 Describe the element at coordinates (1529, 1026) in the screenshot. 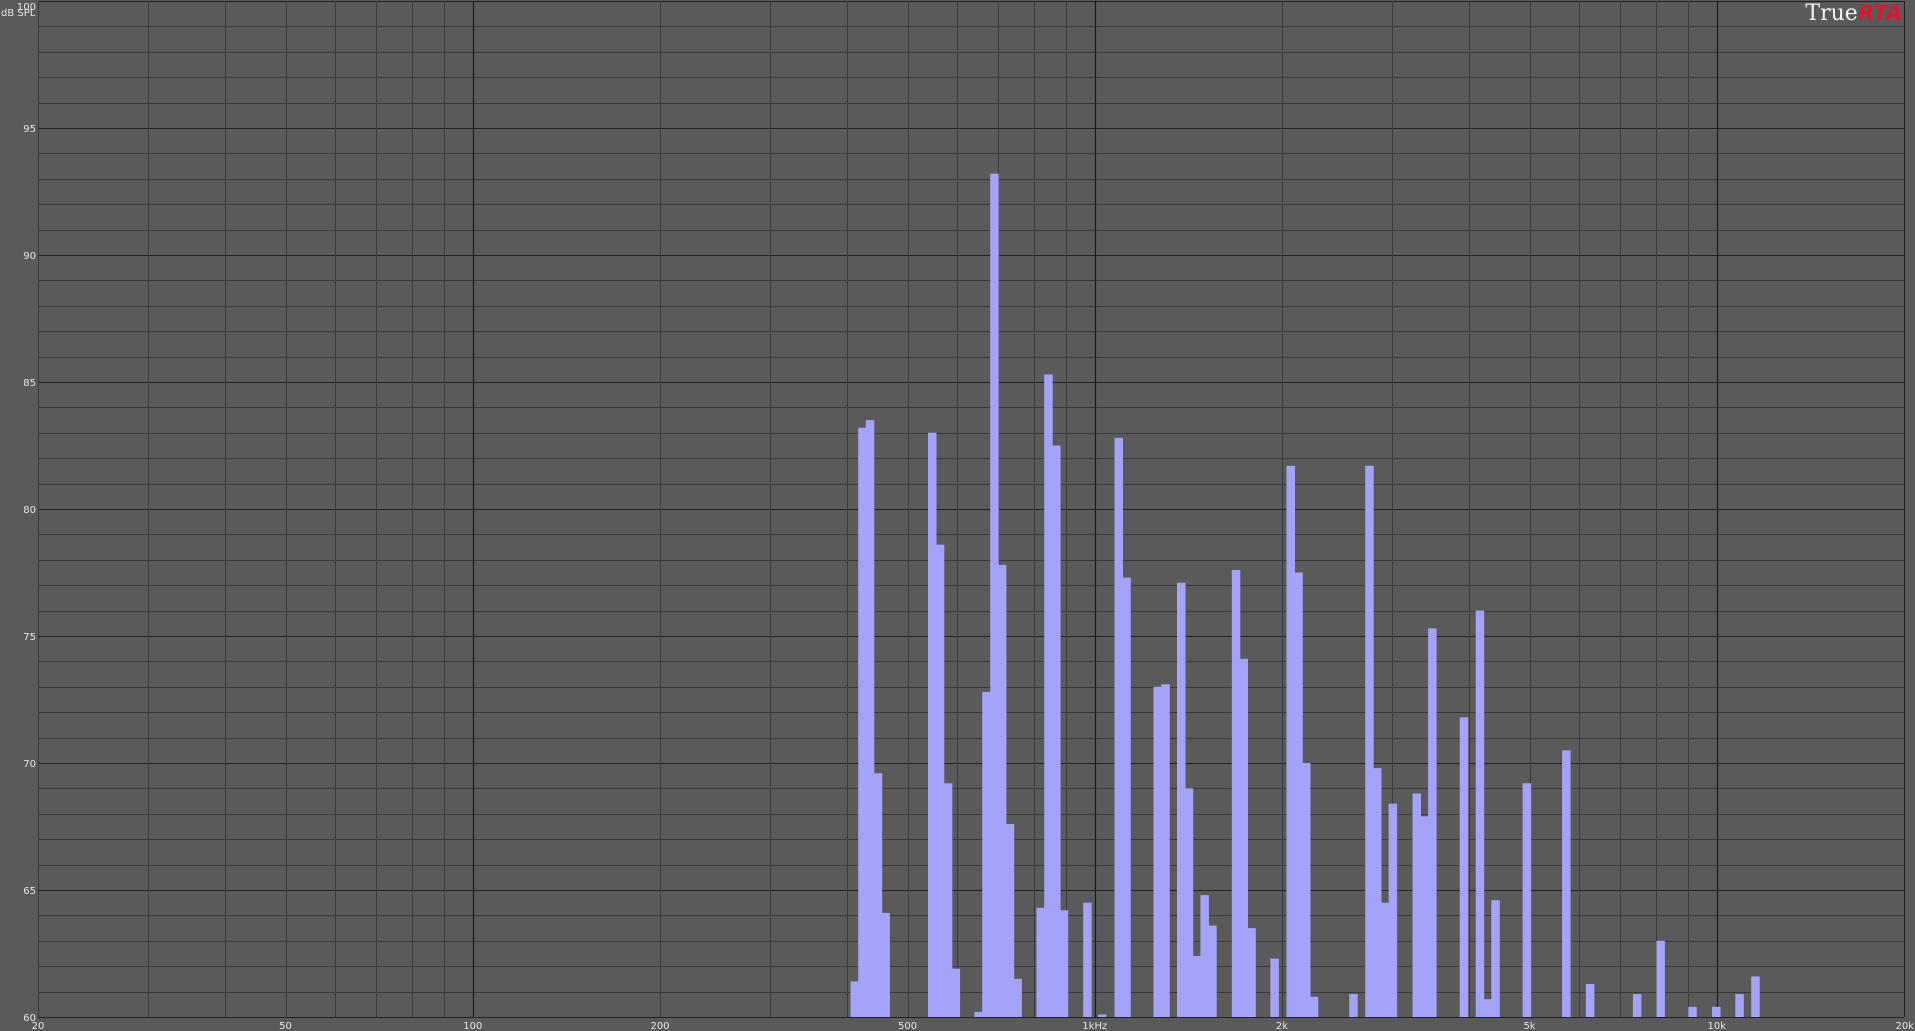

I see `x-tick-label: 5k` at that location.